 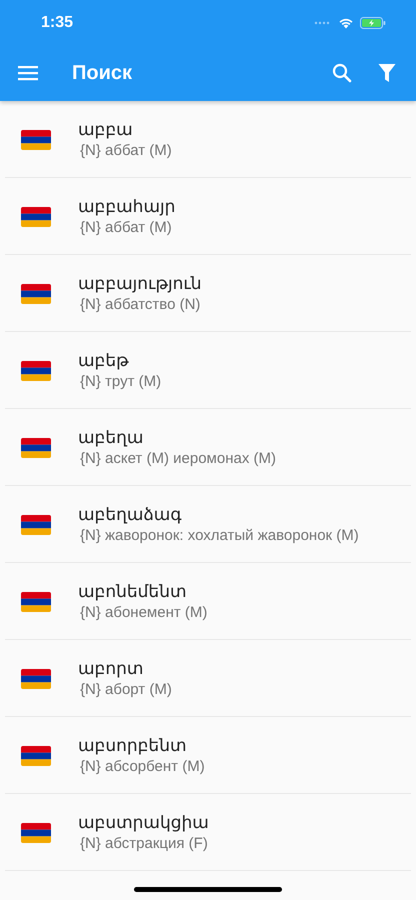 What do you see at coordinates (121, 382) in the screenshot?
I see `translation-text: {N} трут (M)` at bounding box center [121, 382].